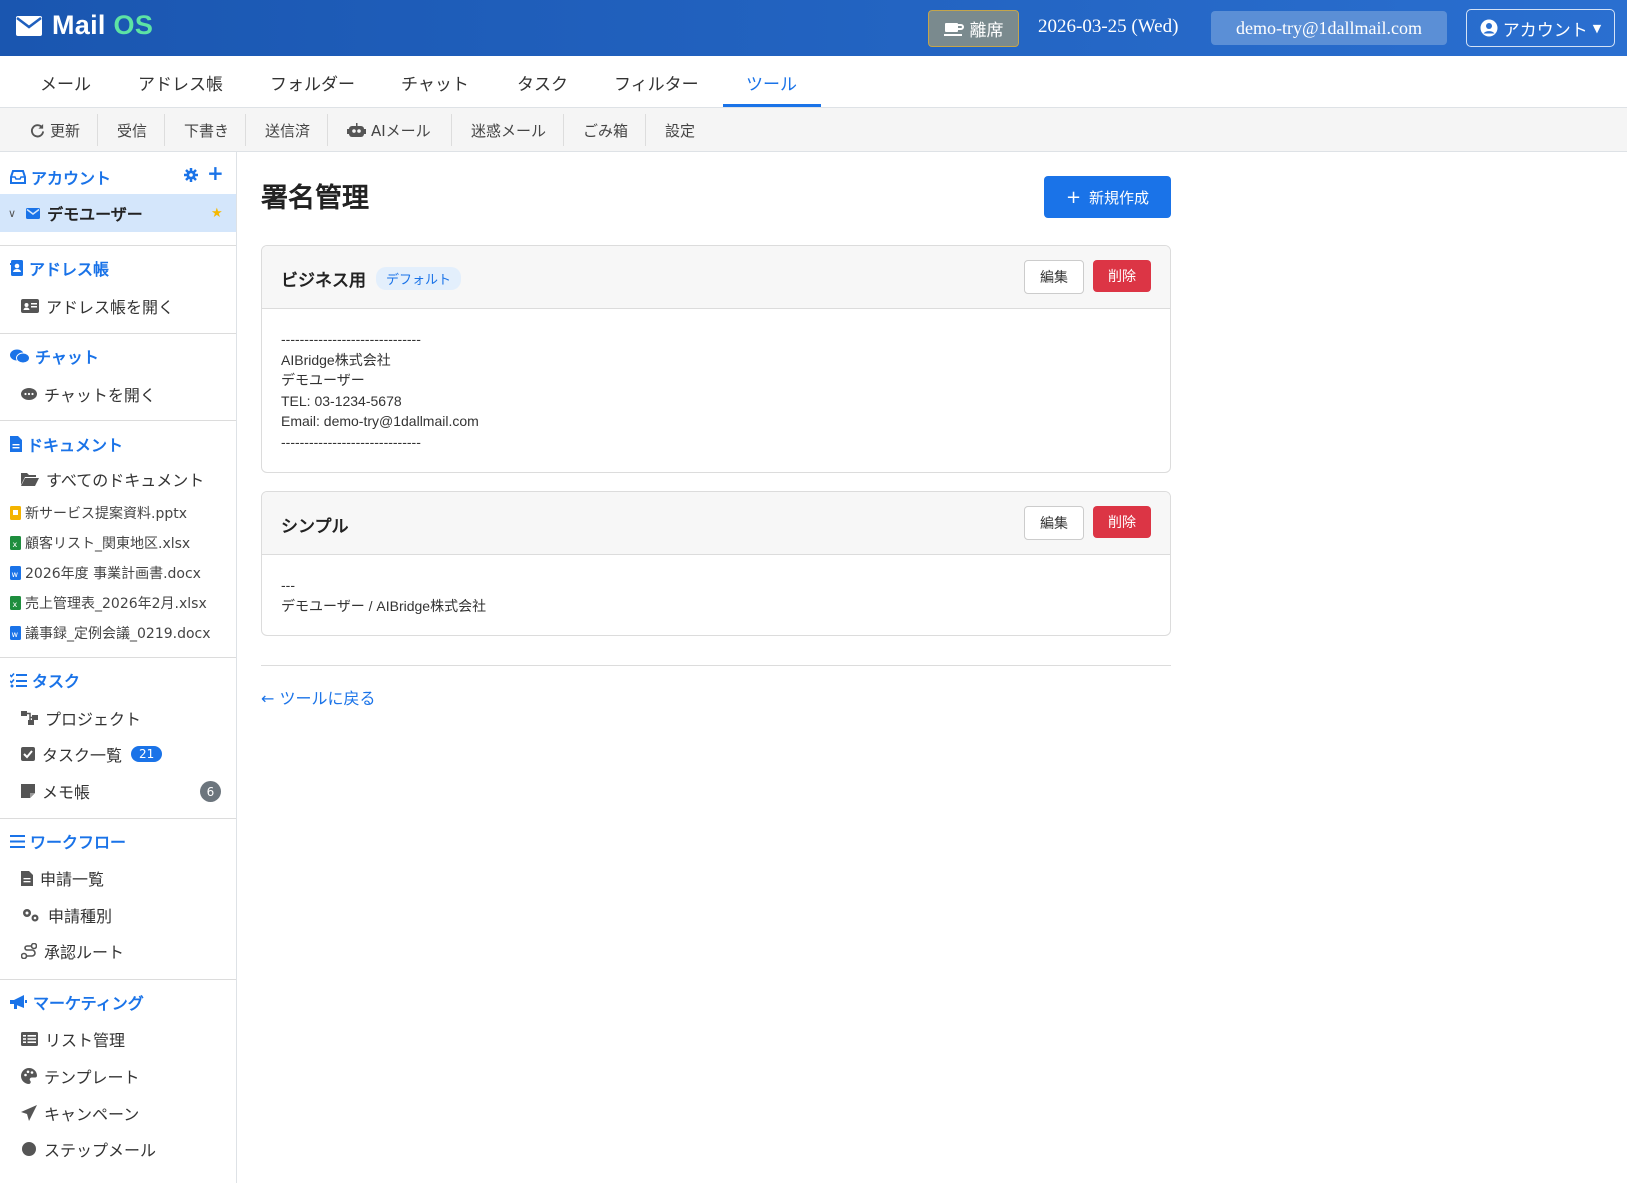 Image resolution: width=1627 pixels, height=1183 pixels. I want to click on refresh-label: 更新, so click(65, 130).